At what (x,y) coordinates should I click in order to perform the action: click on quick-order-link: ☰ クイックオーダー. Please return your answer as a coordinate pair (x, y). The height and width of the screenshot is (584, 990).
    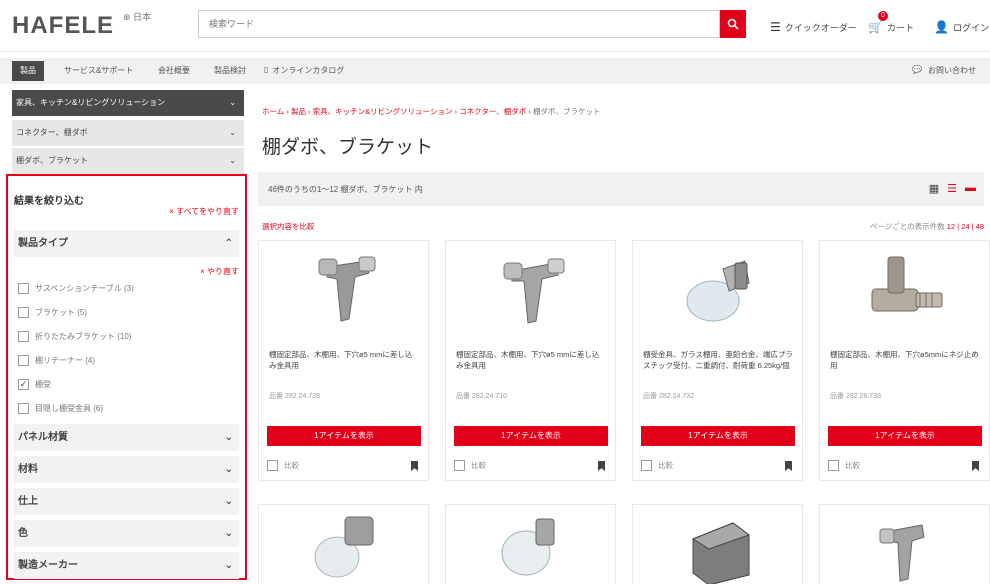
    Looking at the image, I should click on (813, 27).